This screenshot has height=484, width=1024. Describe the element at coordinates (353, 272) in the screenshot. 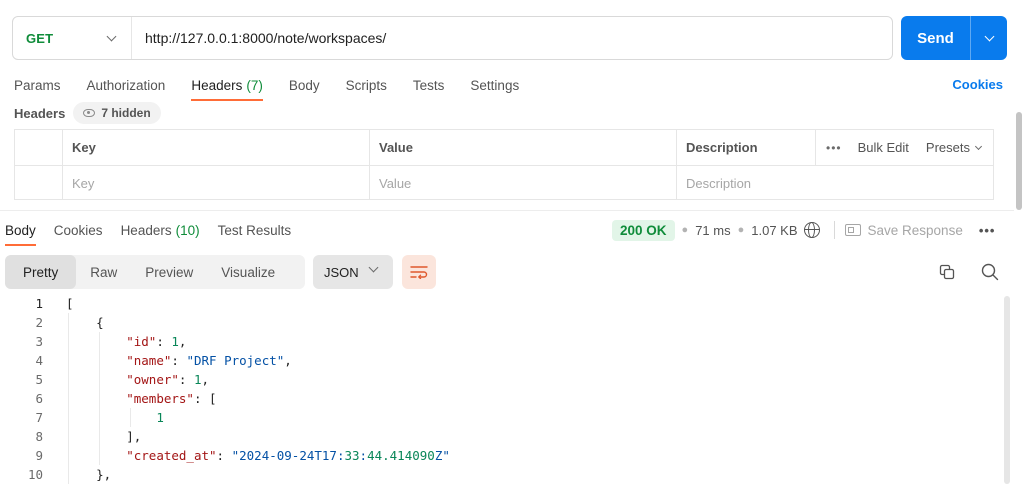

I see `language-select: JSON` at that location.